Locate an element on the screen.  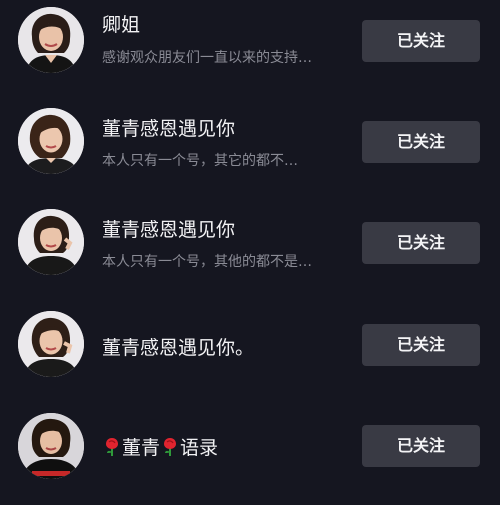
account-name: 董青感恩遇见你。 is located at coordinates (178, 348).